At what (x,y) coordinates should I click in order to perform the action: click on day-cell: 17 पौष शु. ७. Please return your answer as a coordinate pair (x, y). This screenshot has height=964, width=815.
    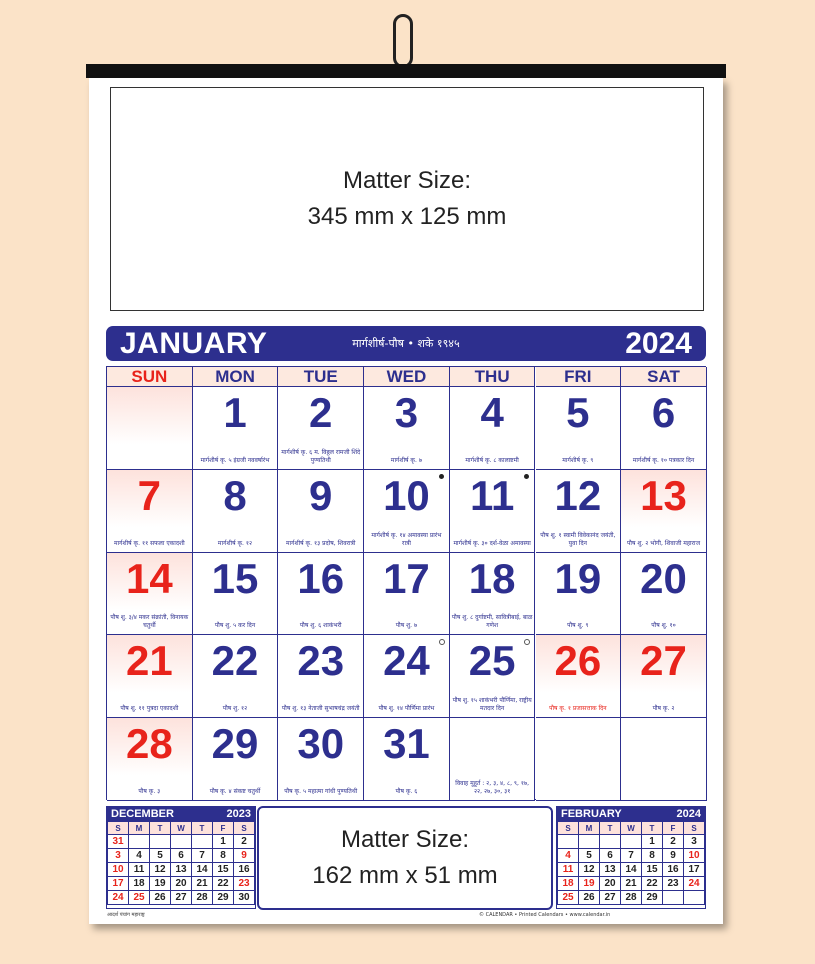
    Looking at the image, I should click on (407, 594).